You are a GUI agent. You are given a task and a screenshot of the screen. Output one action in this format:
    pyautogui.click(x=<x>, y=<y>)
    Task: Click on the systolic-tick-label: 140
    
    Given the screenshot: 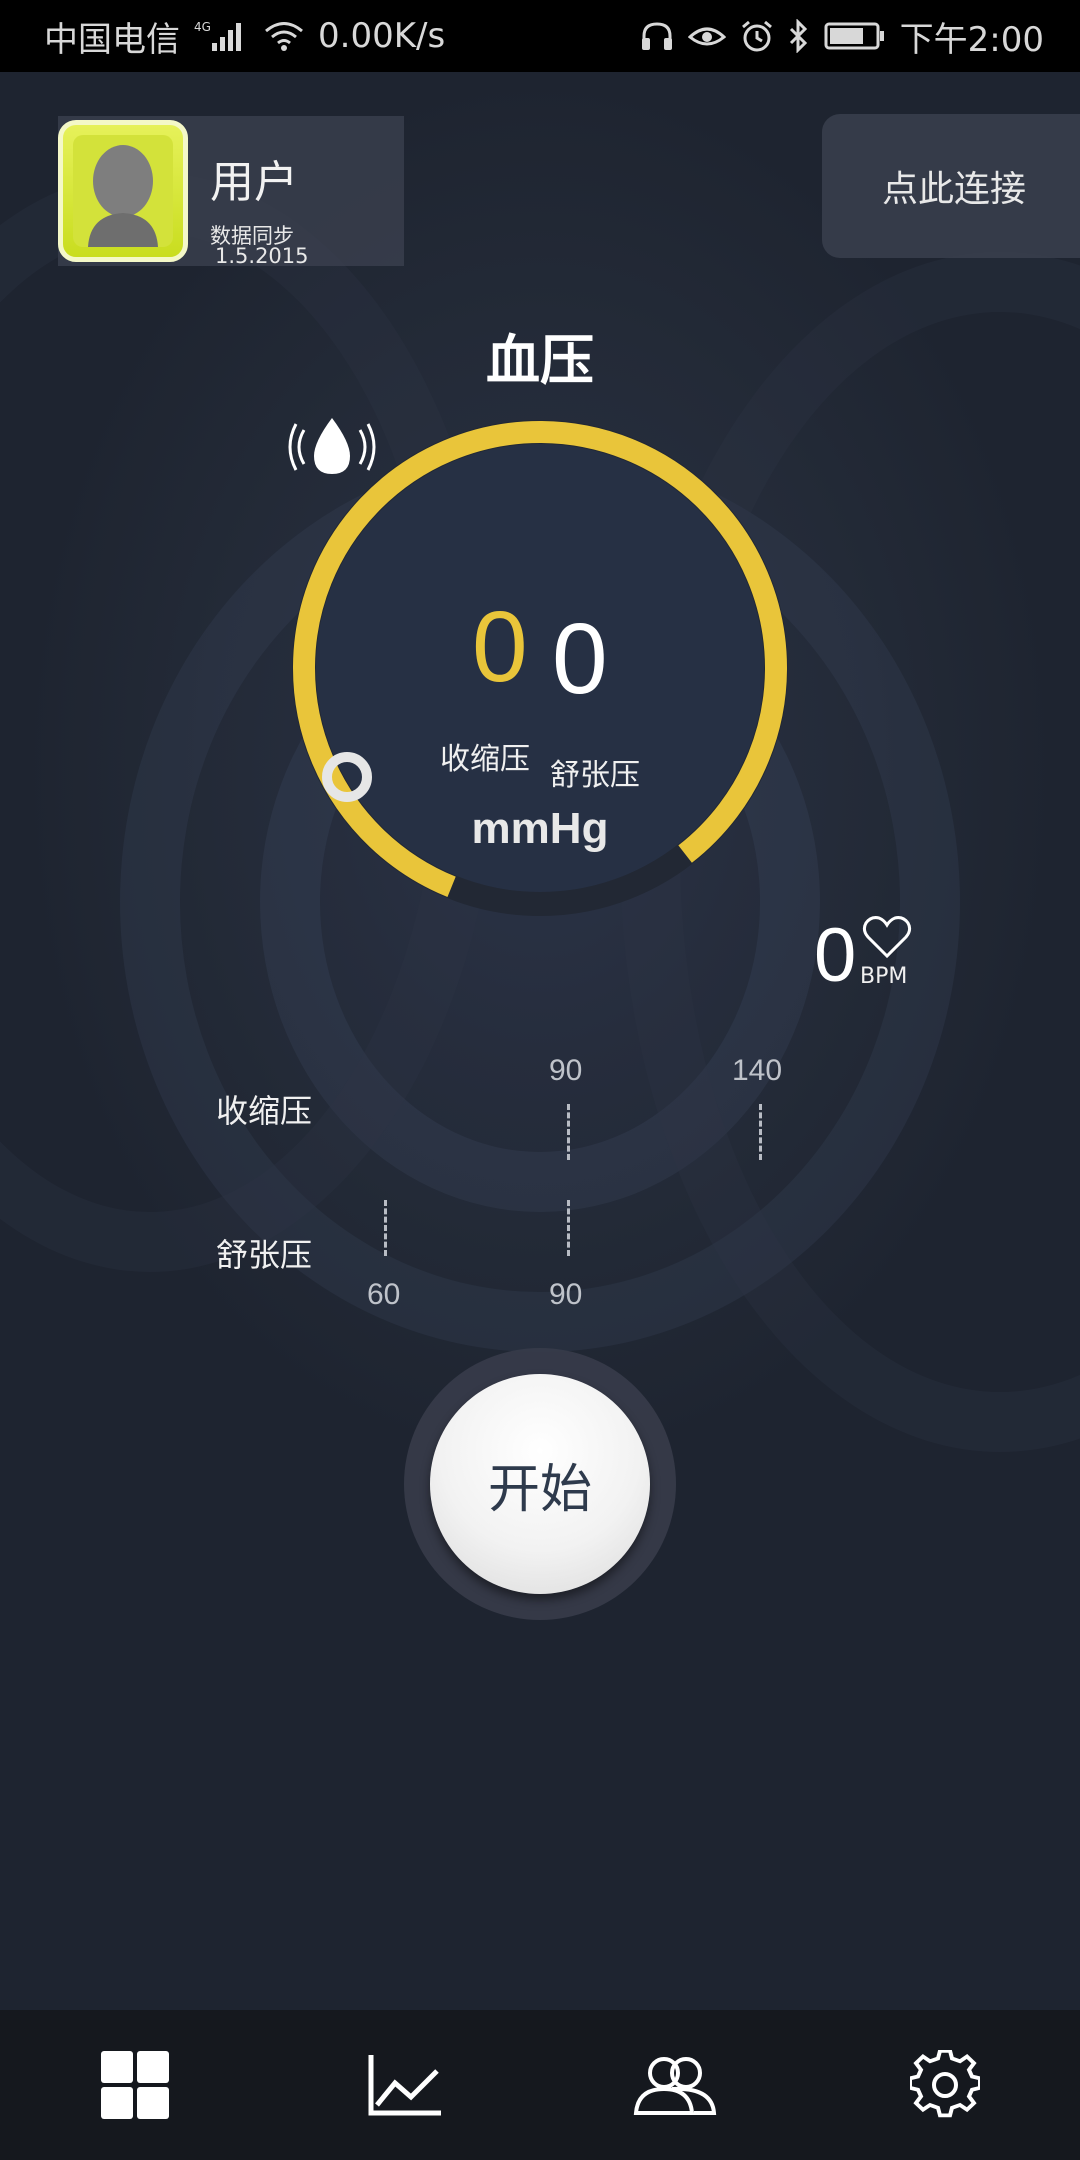 What is the action you would take?
    pyautogui.click(x=757, y=1070)
    